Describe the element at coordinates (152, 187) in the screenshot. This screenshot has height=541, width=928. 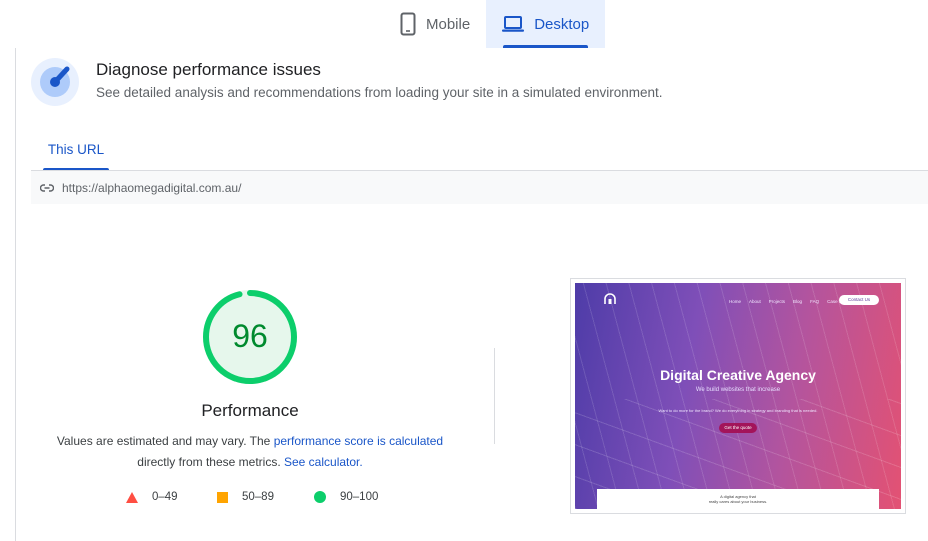
I see `analyzed-url: https://alphaomegadigital.com.au/` at that location.